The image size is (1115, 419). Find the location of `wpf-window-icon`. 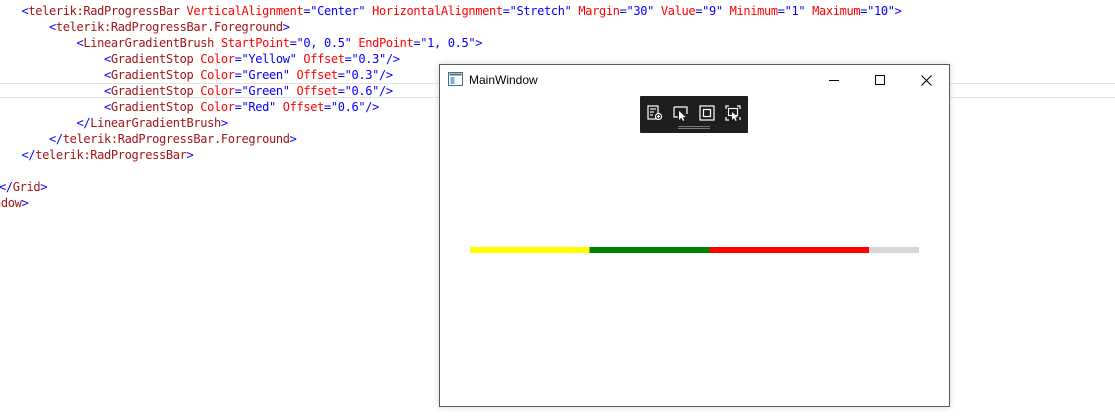

wpf-window-icon is located at coordinates (455, 79).